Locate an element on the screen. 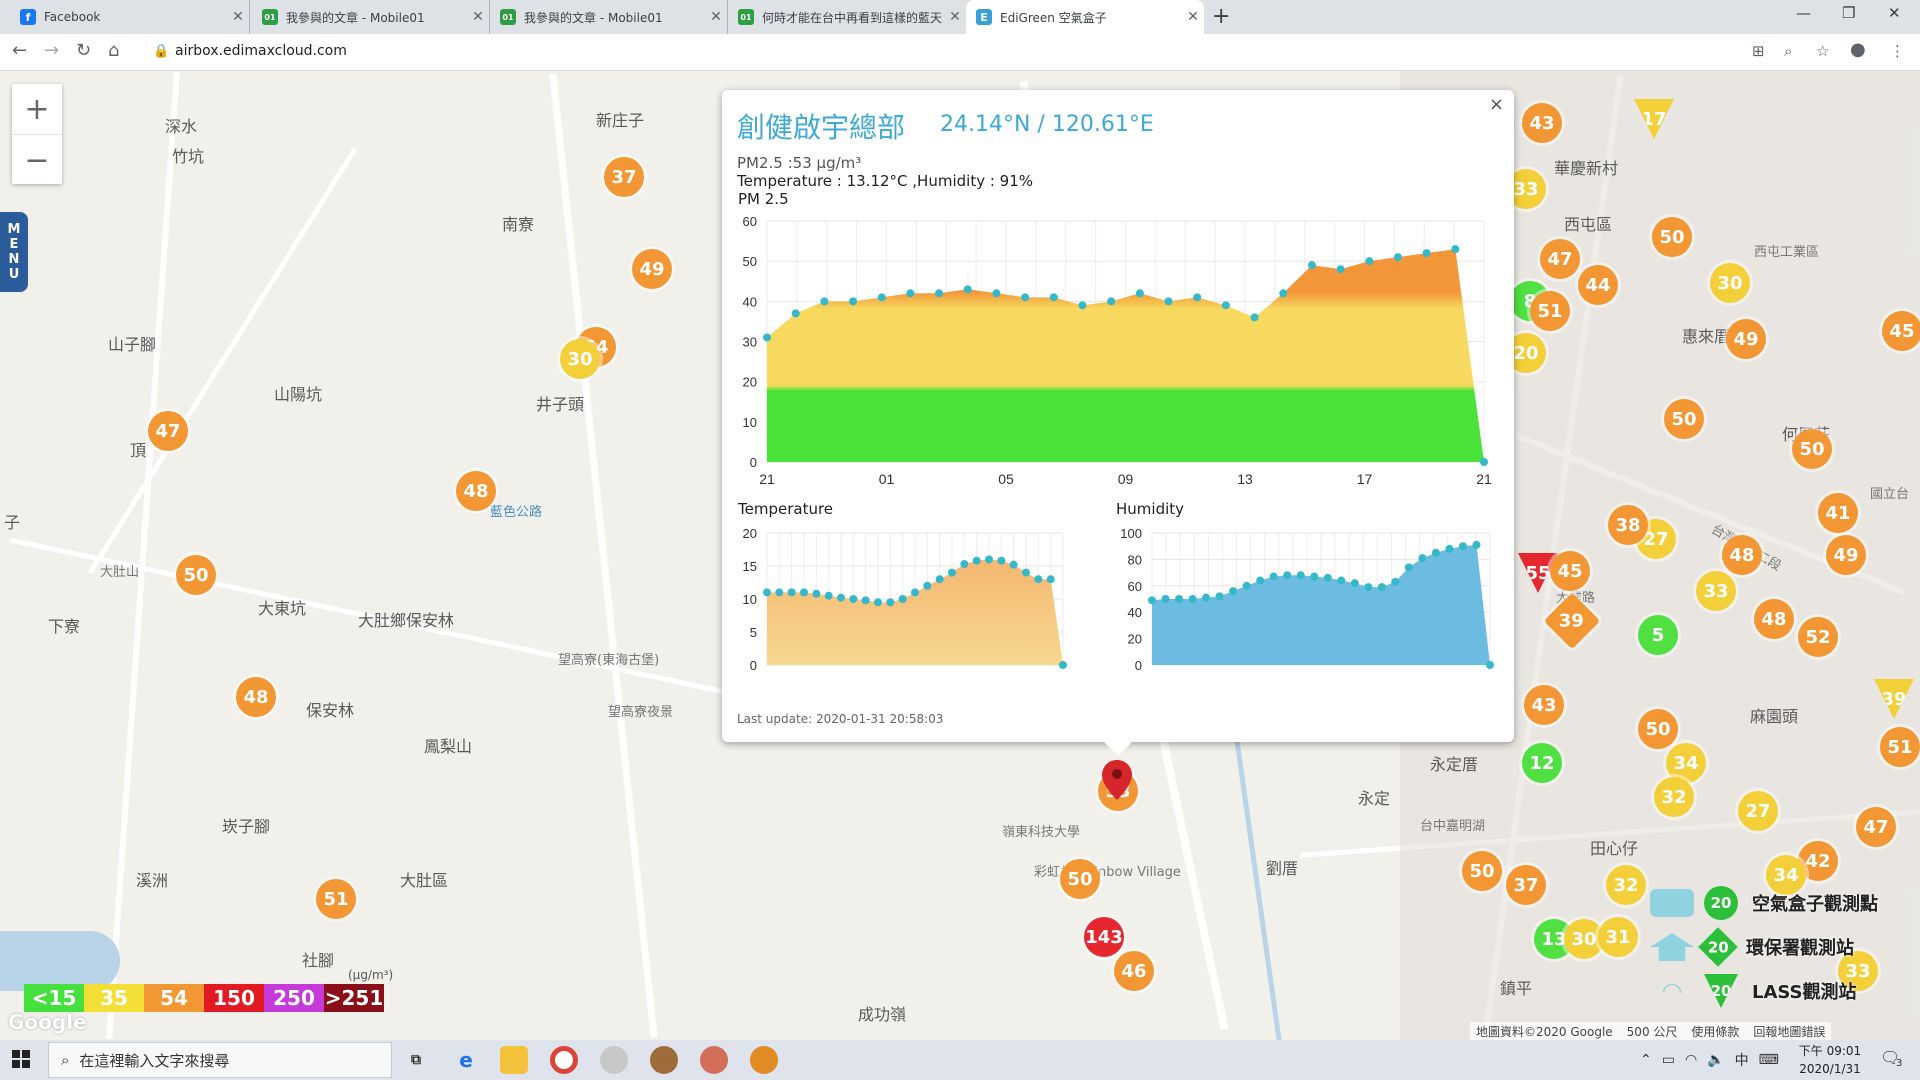  chrome-icon is located at coordinates (564, 1060).